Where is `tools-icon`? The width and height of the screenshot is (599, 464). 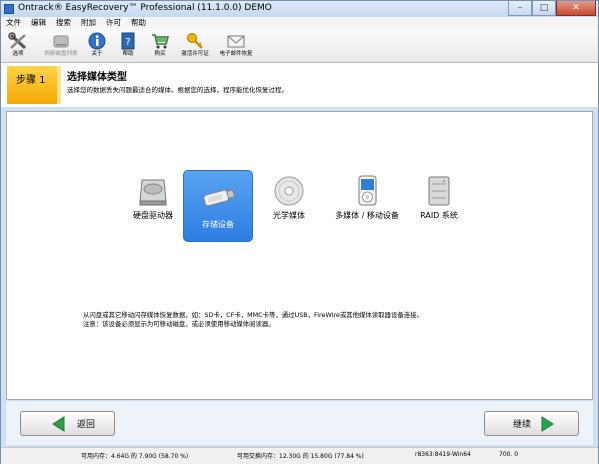
tools-icon is located at coordinates (17, 41).